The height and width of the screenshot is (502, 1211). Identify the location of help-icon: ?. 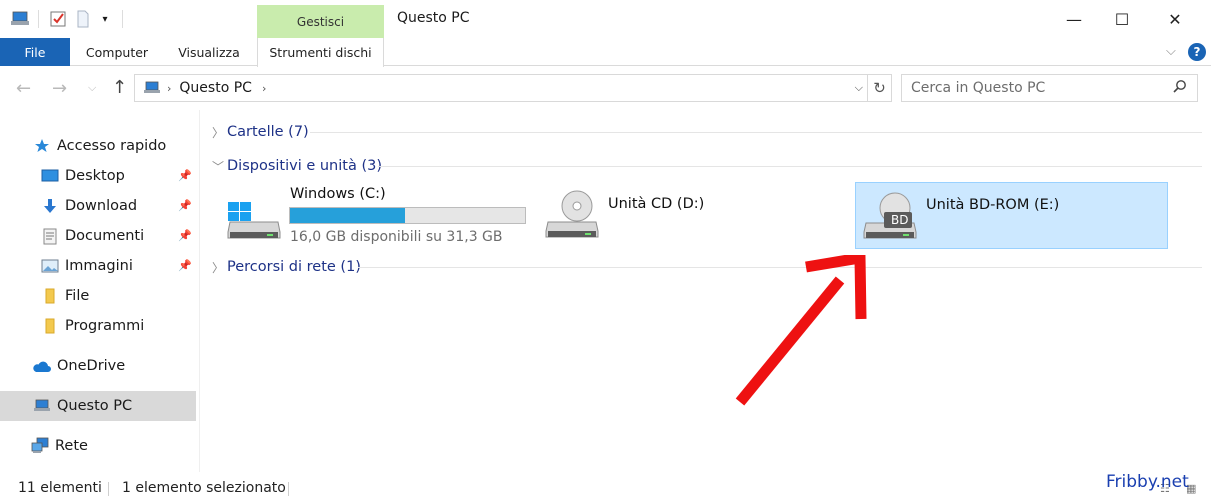
(1197, 52).